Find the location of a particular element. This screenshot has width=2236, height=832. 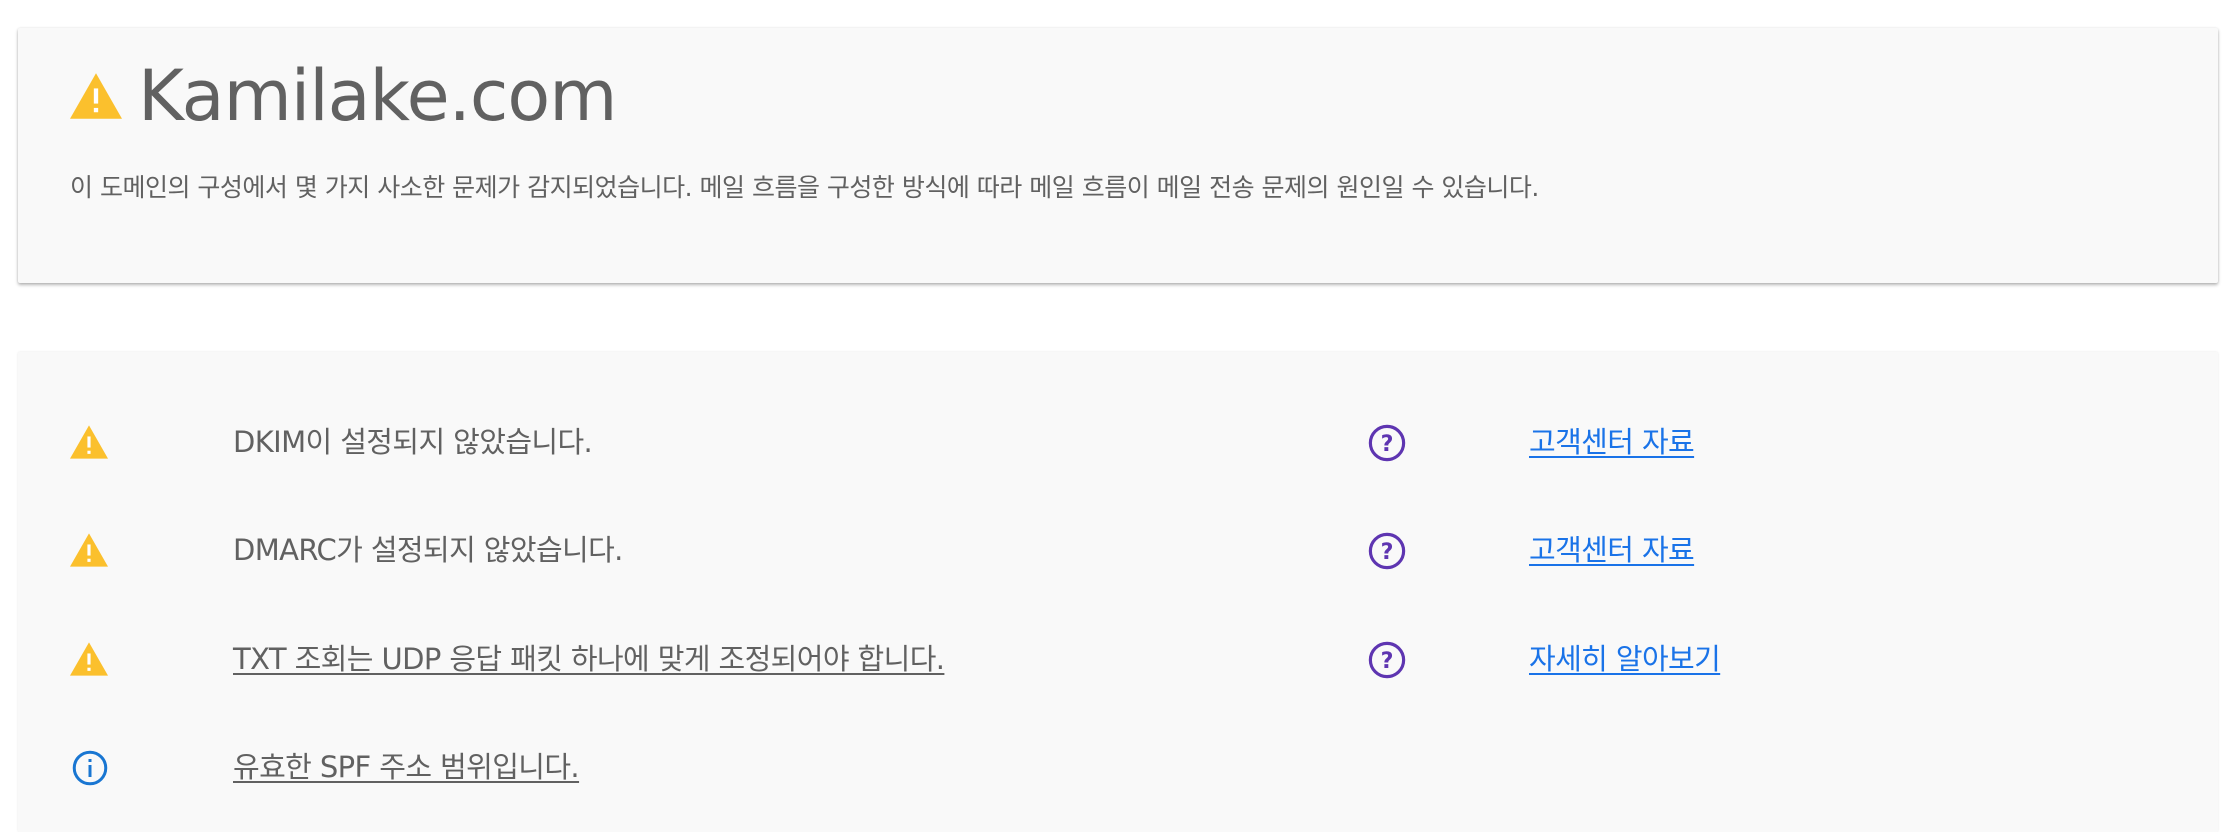

domain-title: Kamilake.com is located at coordinates (377, 96).